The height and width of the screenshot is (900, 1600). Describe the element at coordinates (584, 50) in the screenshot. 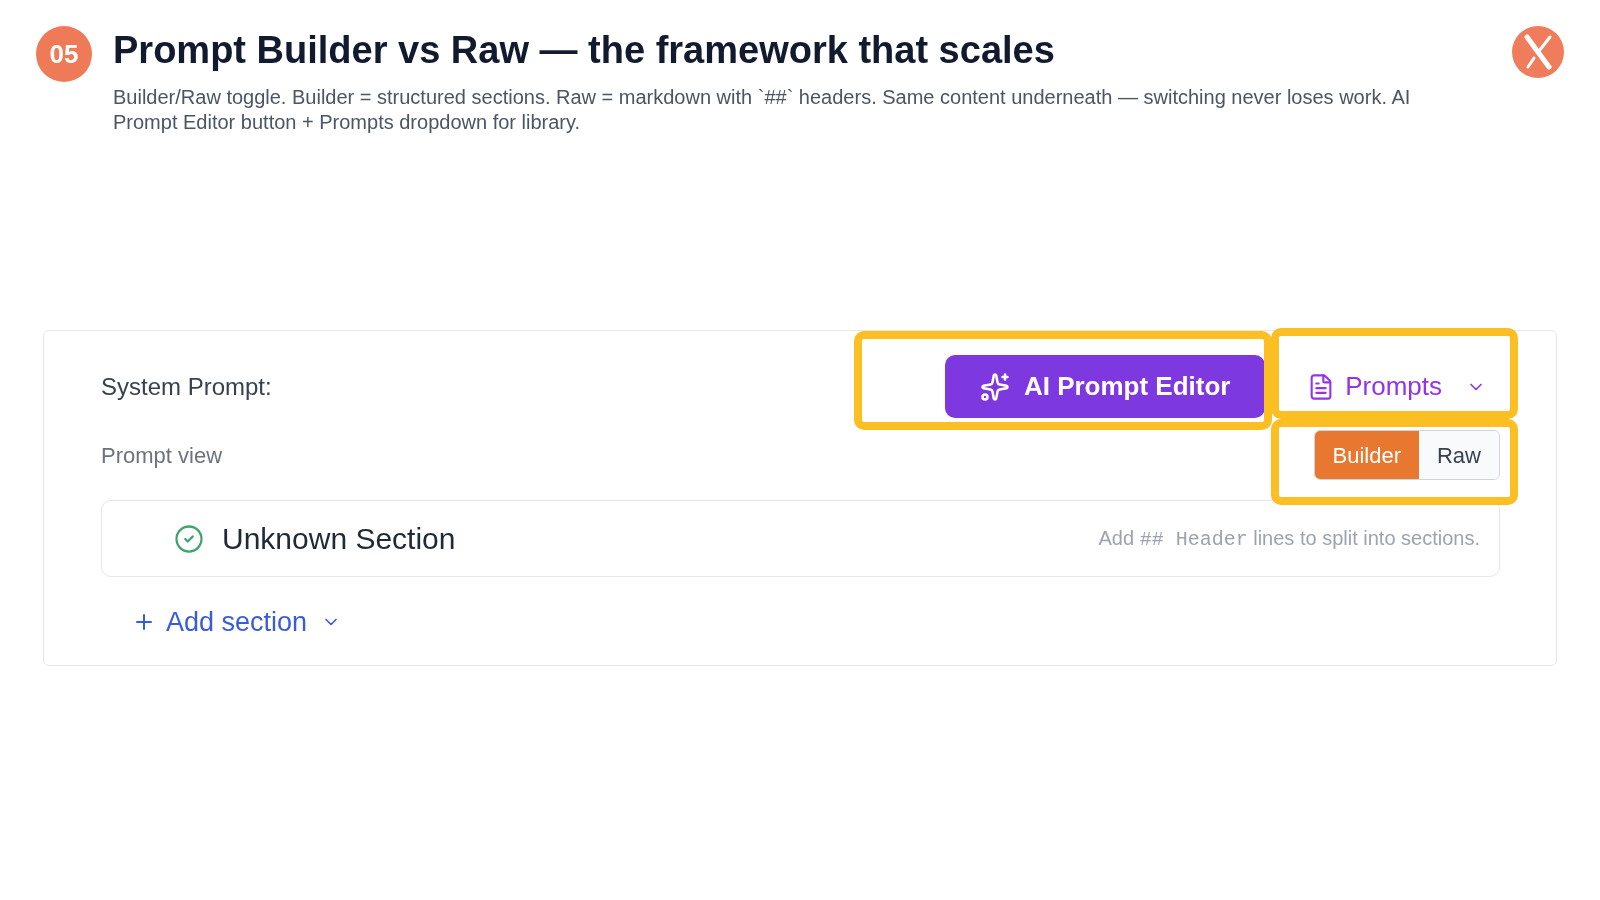

I see `slide-title: Prompt Builder vs Raw — the framework that scales` at that location.